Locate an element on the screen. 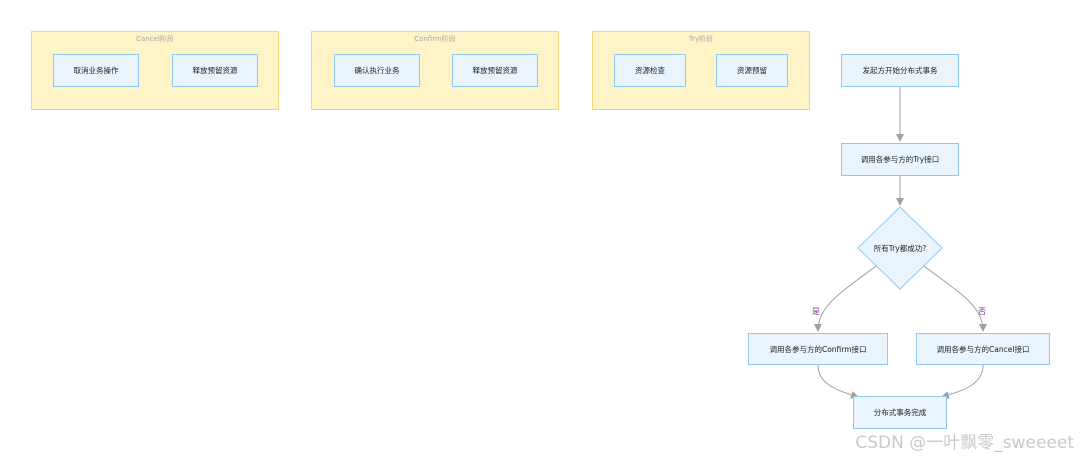 Image resolution: width=1080 pixels, height=459 pixels. confirm-step-execute-business: 确认执行业务 is located at coordinates (377, 70).